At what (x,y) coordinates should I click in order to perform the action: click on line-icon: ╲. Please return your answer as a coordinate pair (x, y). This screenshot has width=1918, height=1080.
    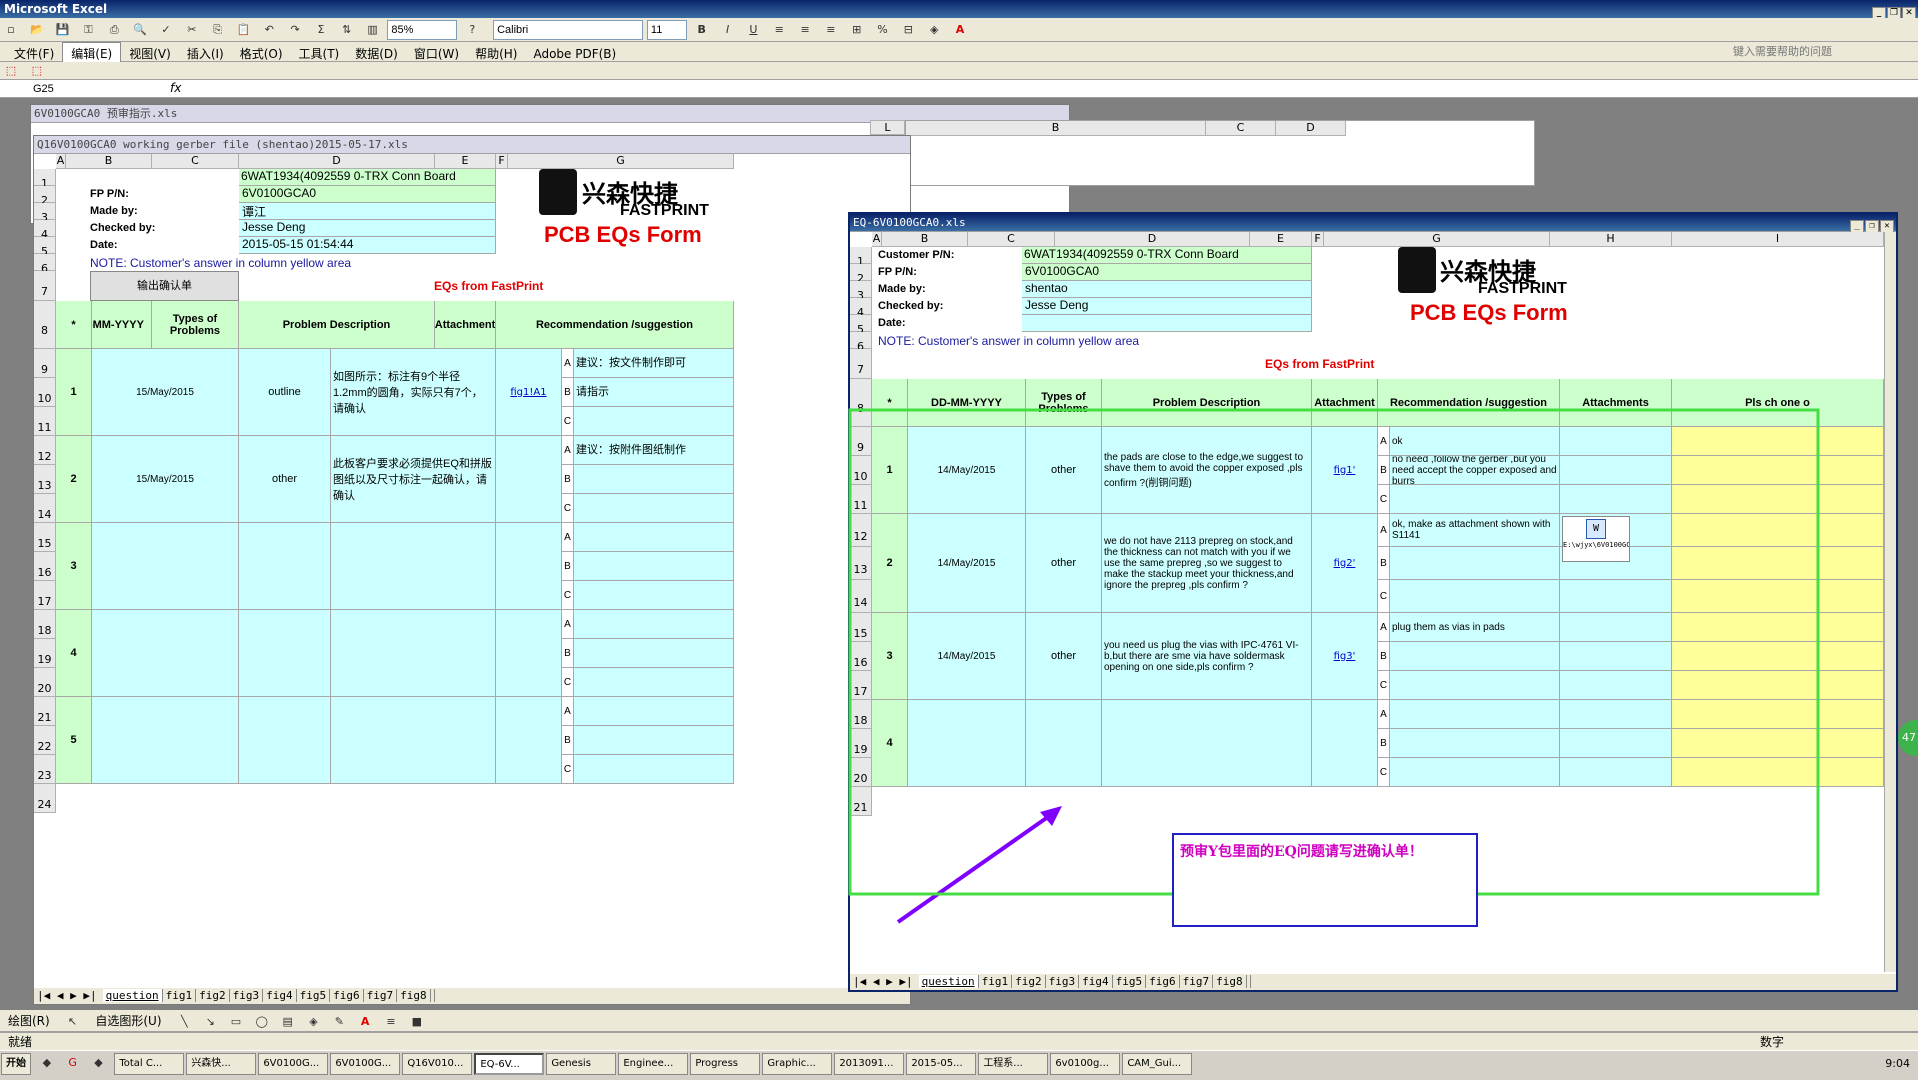
    Looking at the image, I should click on (184, 1022).